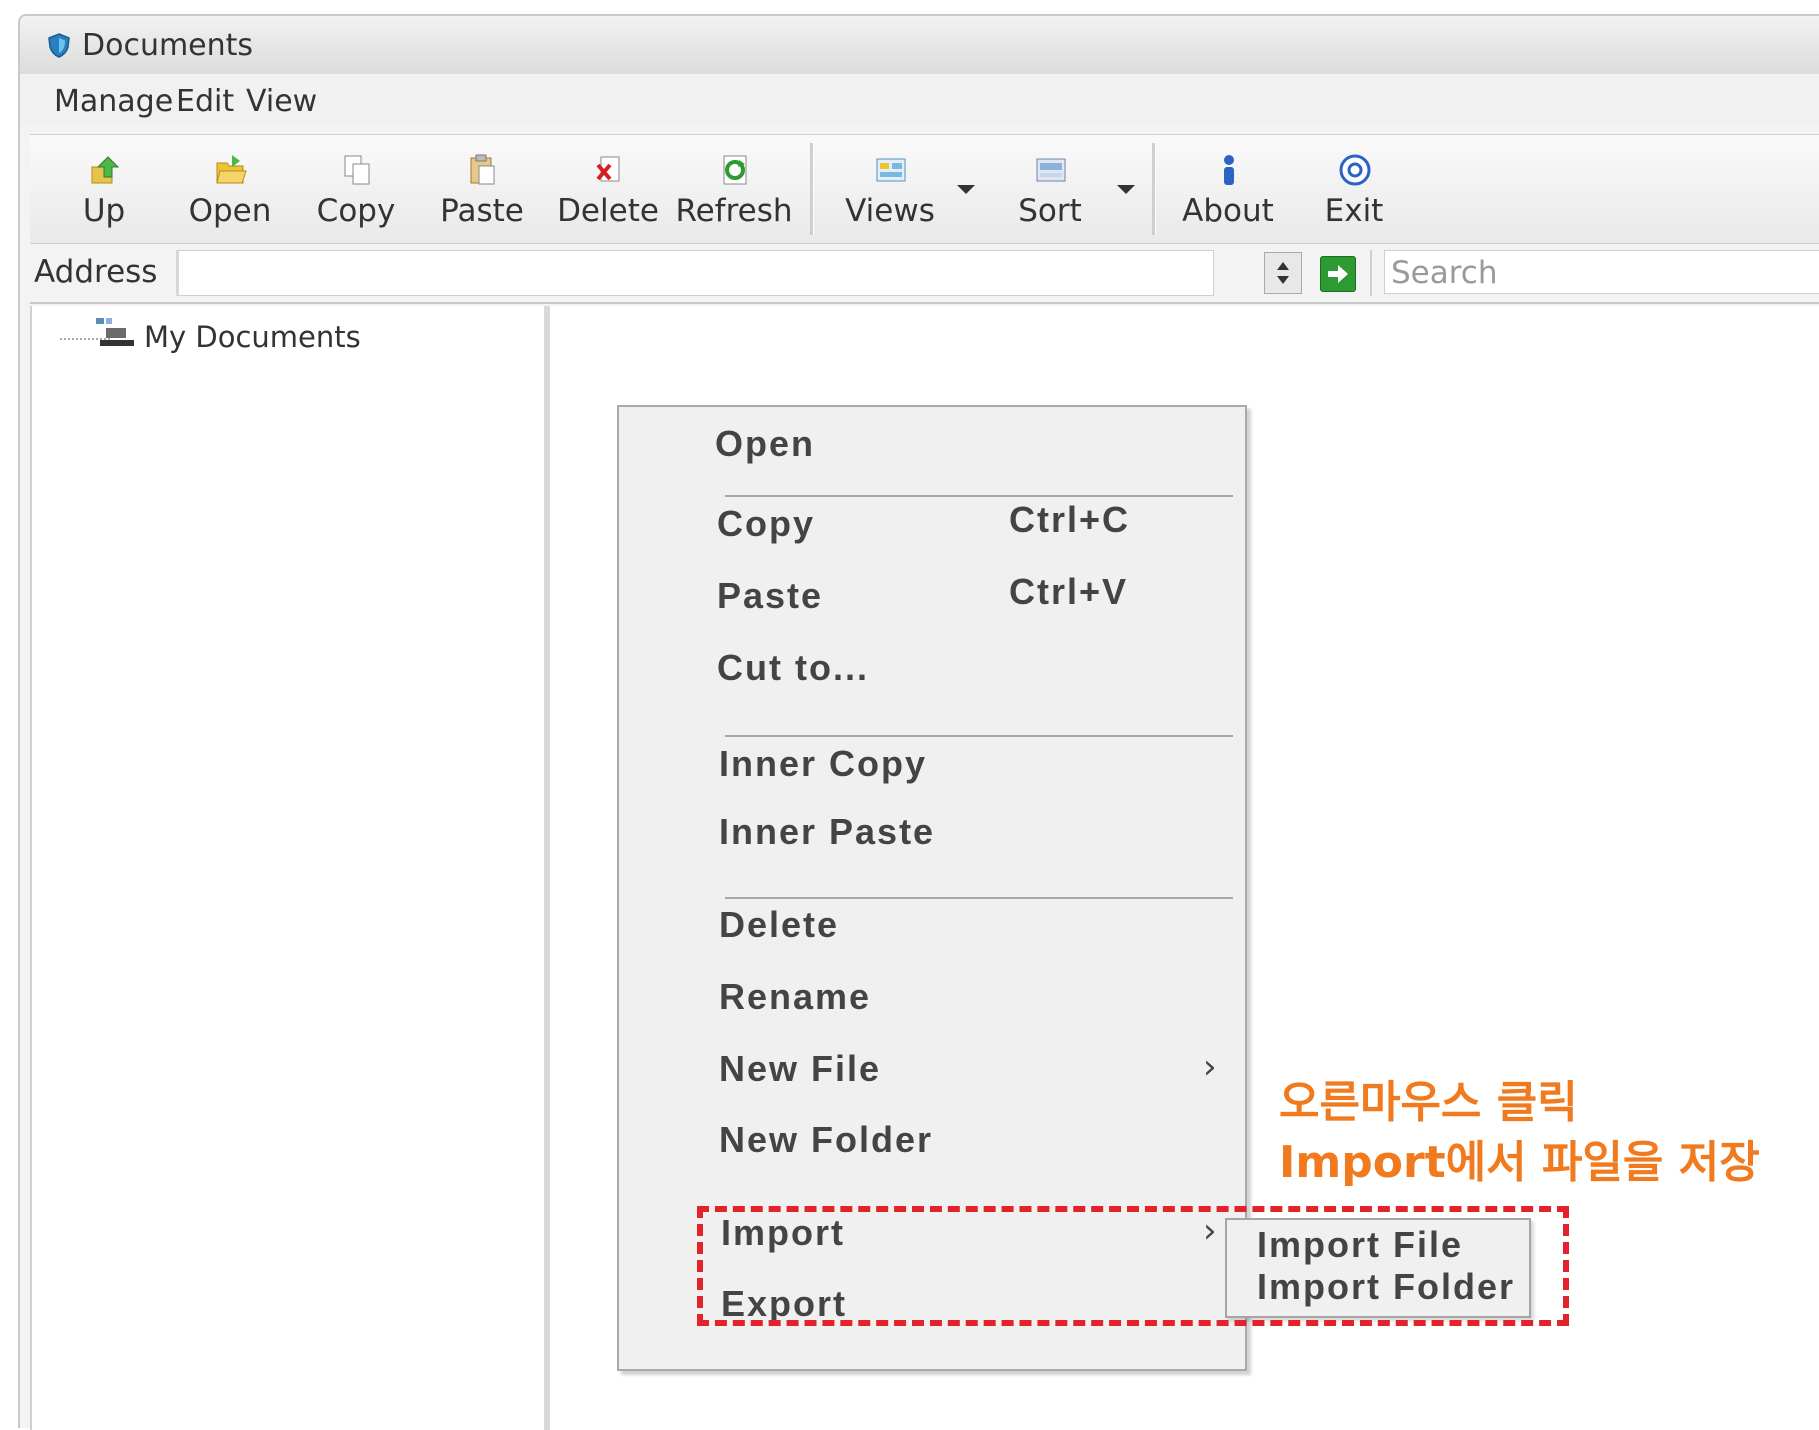  Describe the element at coordinates (104, 189) in the screenshot. I see `up-button: Up` at that location.